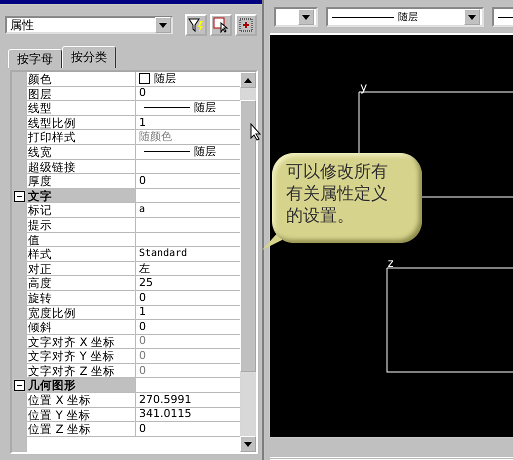  I want to click on property-name: 文字对齐 X 坐标, so click(81, 342).